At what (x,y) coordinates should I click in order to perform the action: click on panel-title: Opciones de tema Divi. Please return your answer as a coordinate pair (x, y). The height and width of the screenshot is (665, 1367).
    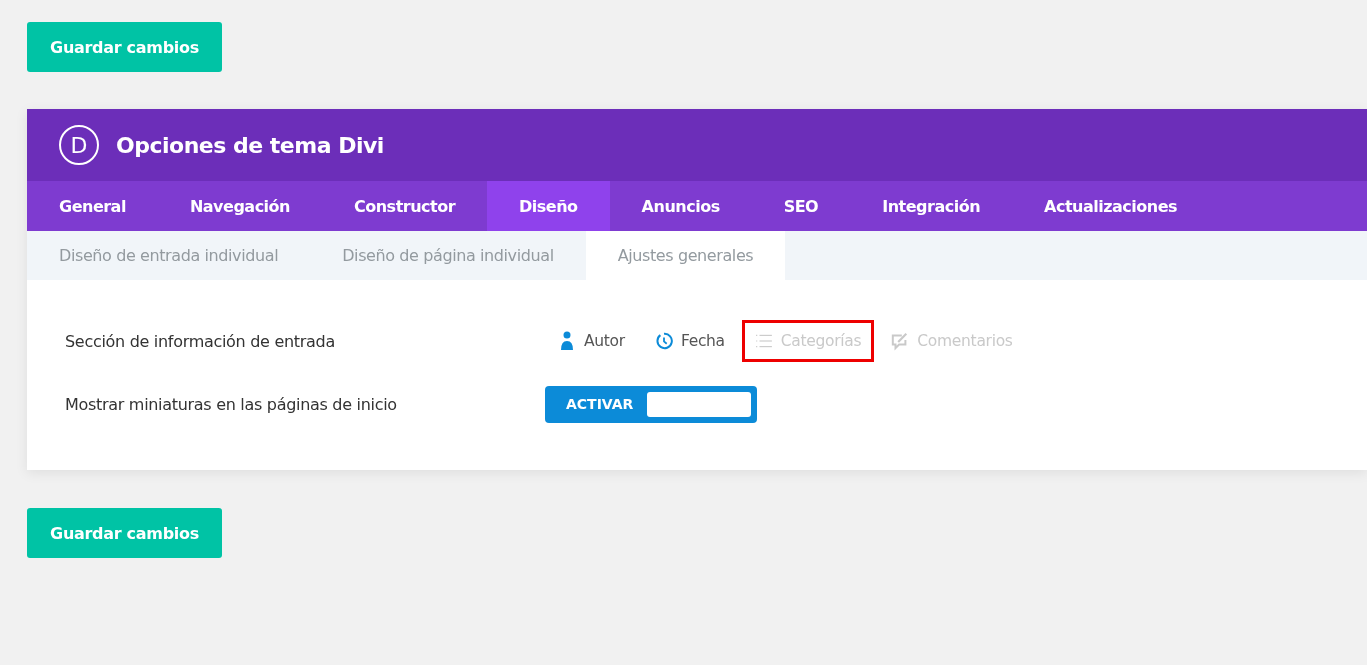
    Looking at the image, I should click on (250, 145).